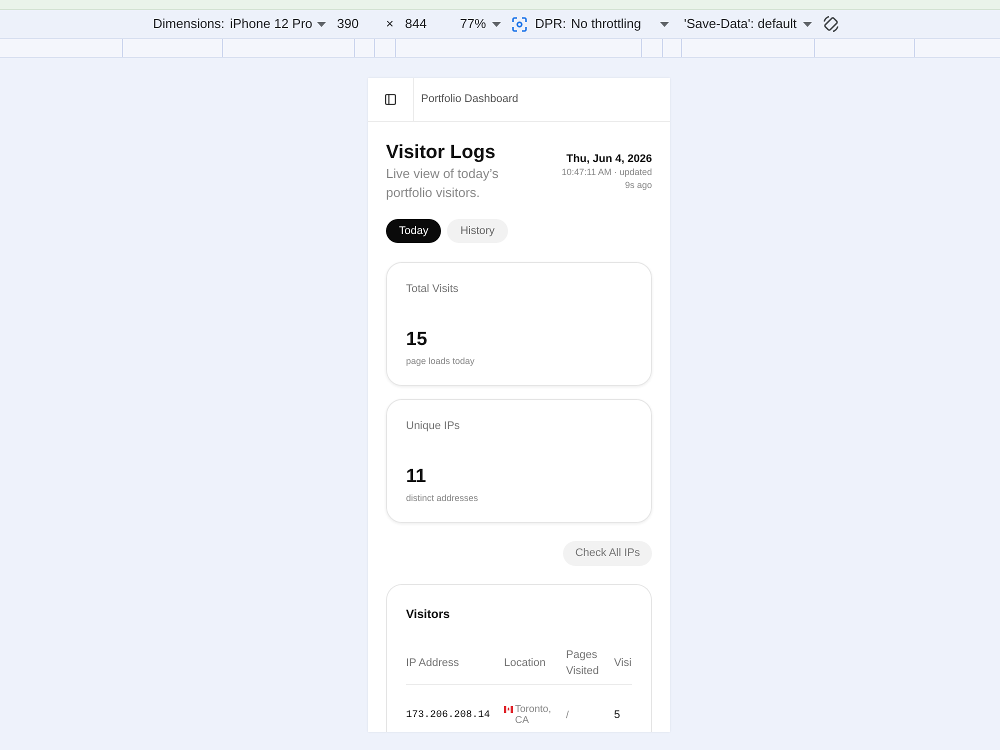 This screenshot has width=1000, height=750. What do you see at coordinates (533, 715) in the screenshot?
I see `location-cell-text: Toronto, CA` at bounding box center [533, 715].